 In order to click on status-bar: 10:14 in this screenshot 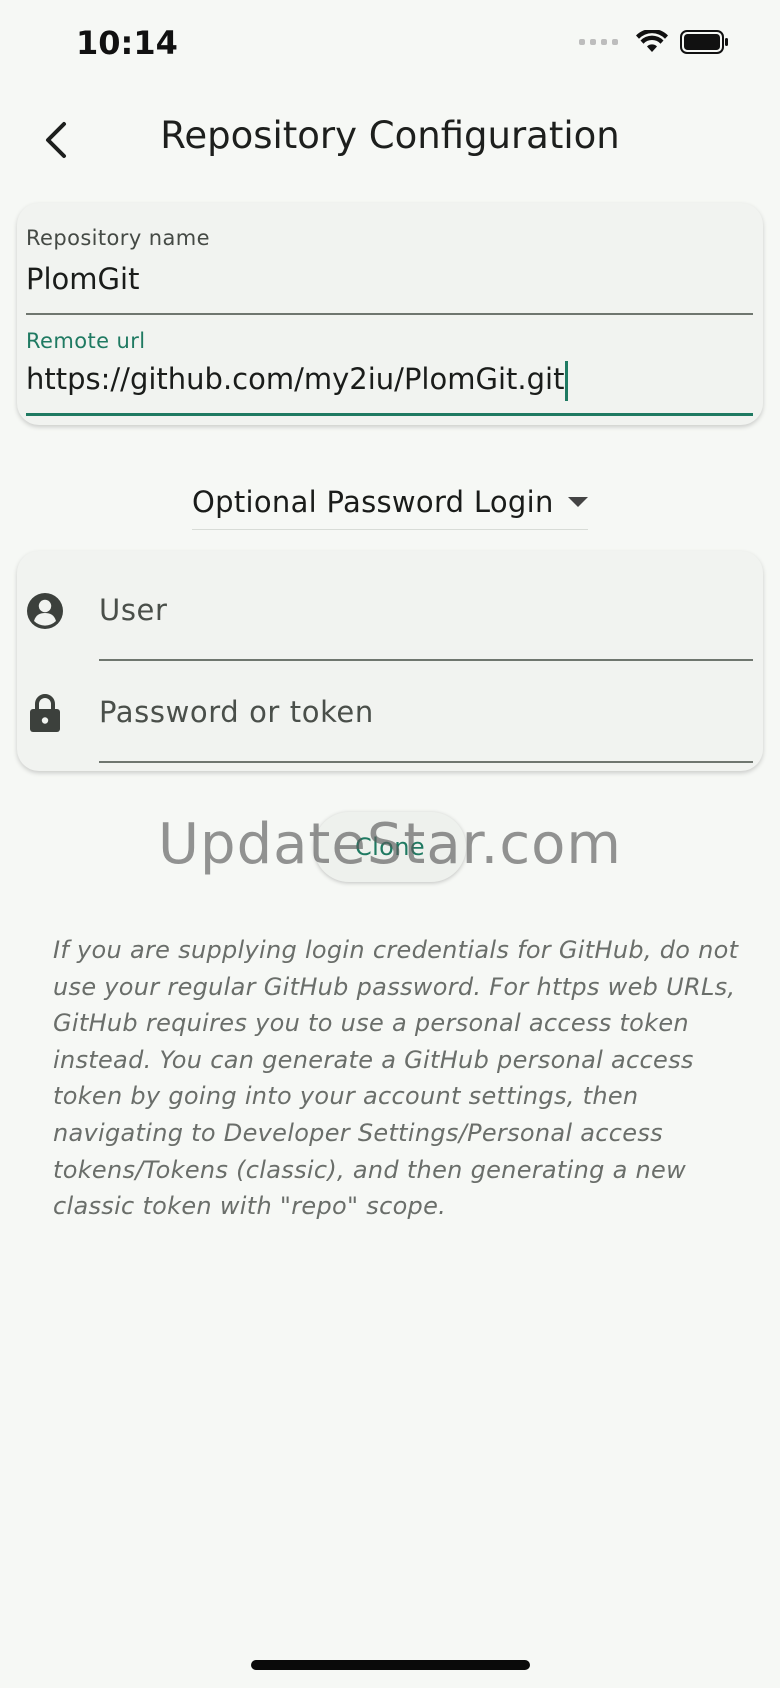, I will do `click(390, 45)`.